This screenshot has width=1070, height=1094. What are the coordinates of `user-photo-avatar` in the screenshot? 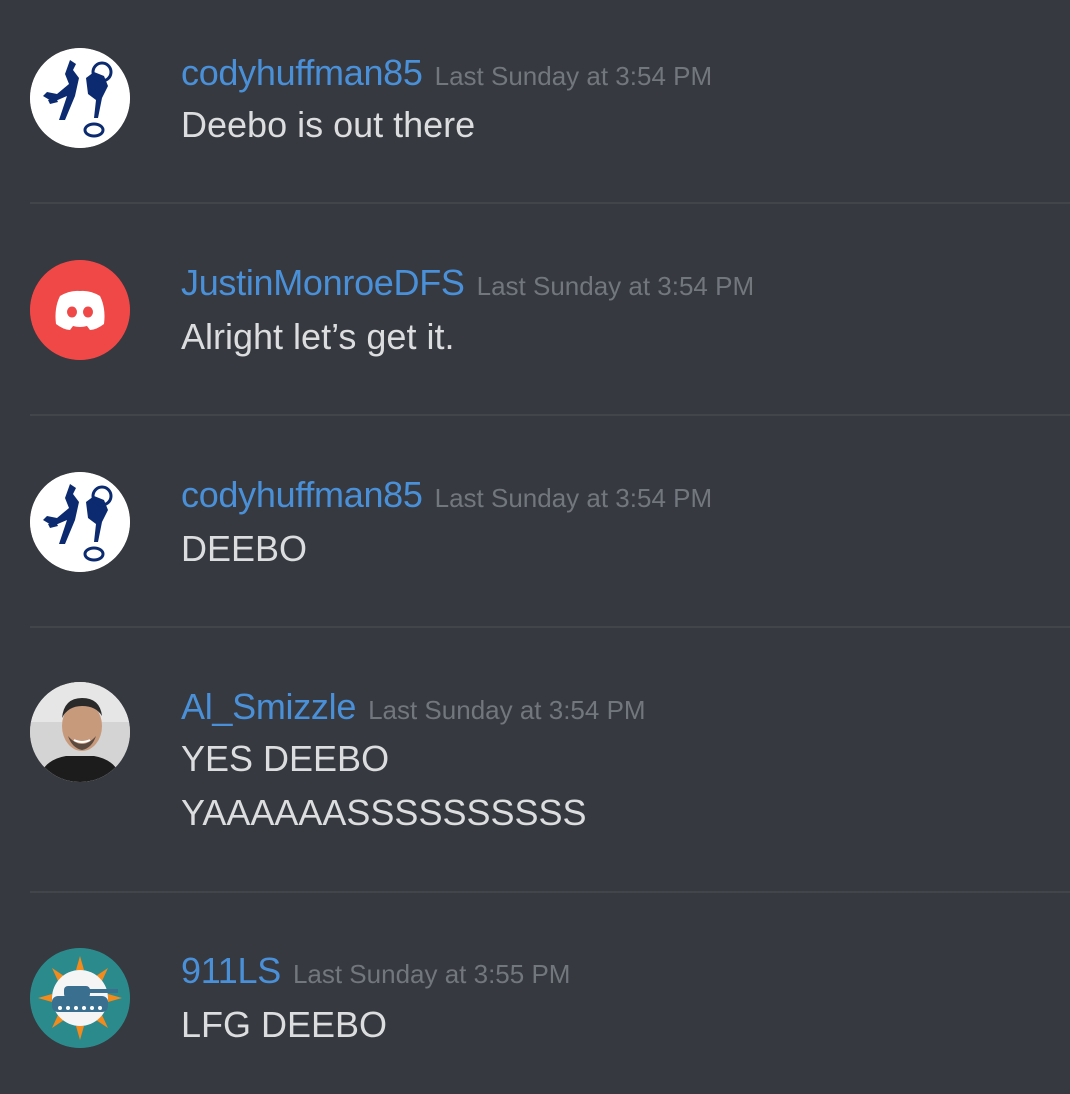 It's located at (80, 732).